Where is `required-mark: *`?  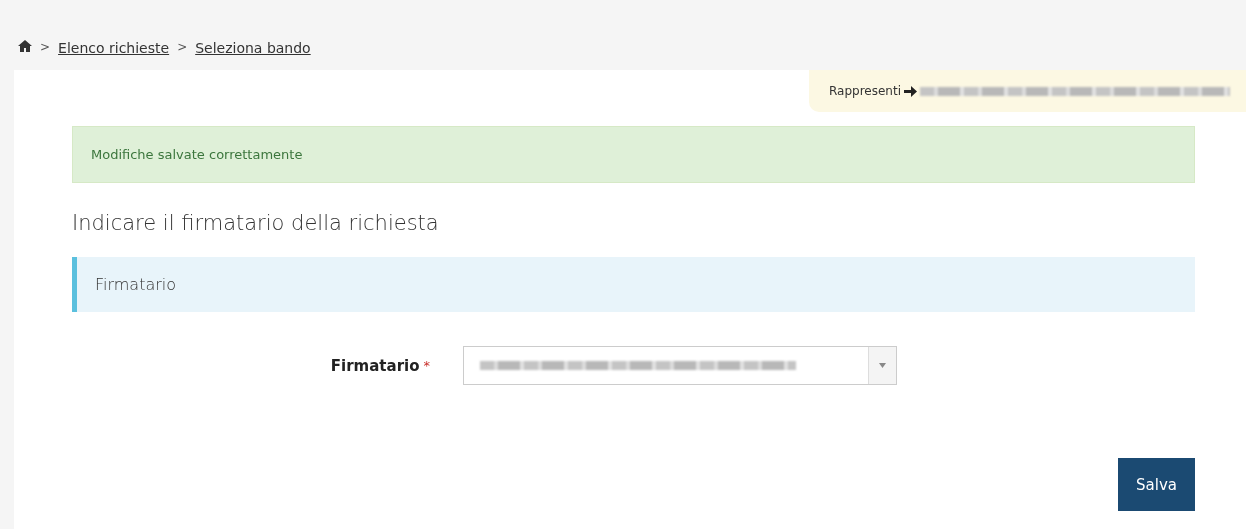
required-mark: * is located at coordinates (426, 365).